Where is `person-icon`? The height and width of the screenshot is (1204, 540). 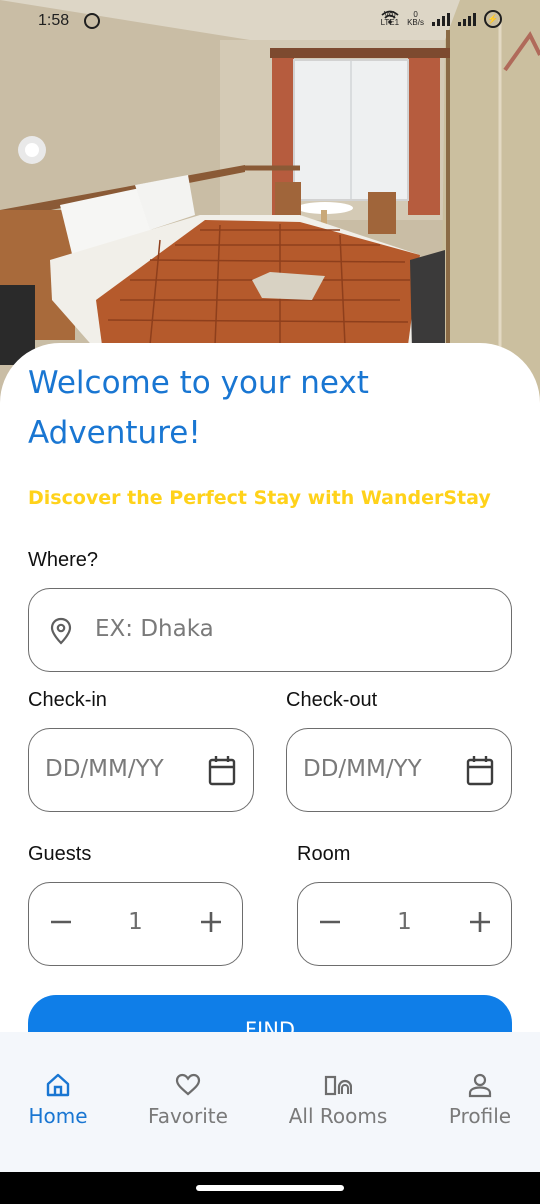 person-icon is located at coordinates (480, 1085).